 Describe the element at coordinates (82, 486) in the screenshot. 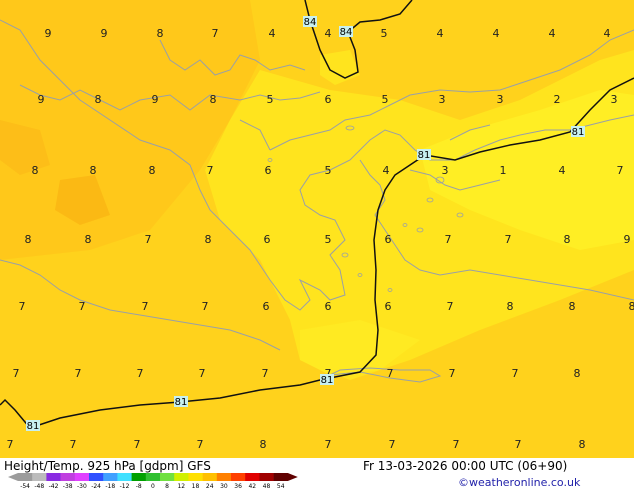

I see `scale-tick-label: -30` at that location.